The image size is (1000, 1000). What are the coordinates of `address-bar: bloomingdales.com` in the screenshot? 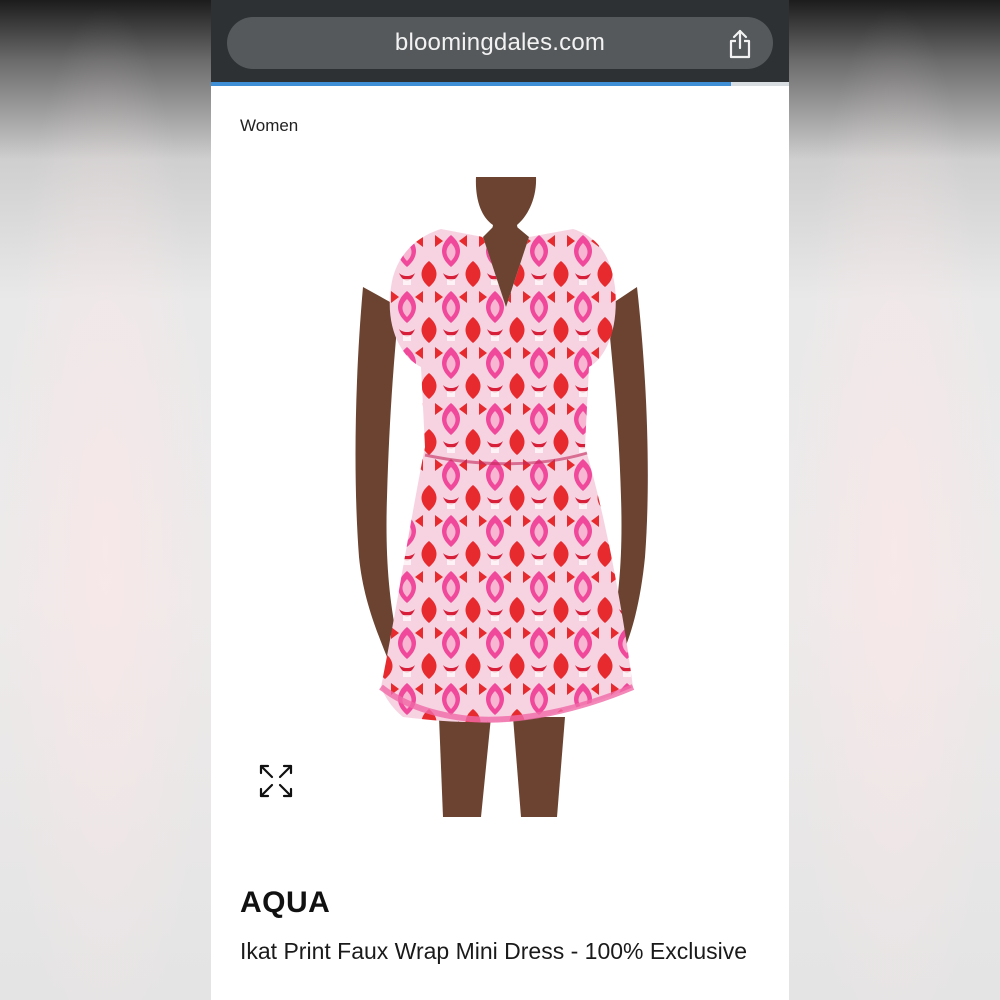 It's located at (500, 43).